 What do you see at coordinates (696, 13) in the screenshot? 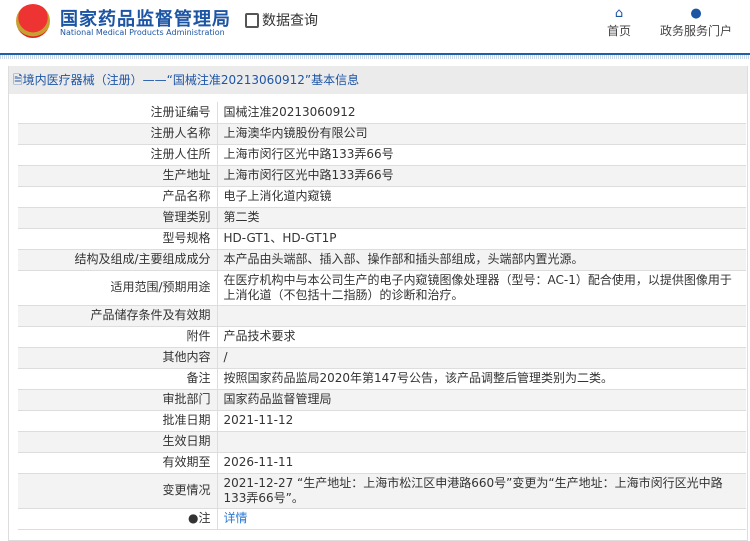
I see `user-icon: ●` at bounding box center [696, 13].